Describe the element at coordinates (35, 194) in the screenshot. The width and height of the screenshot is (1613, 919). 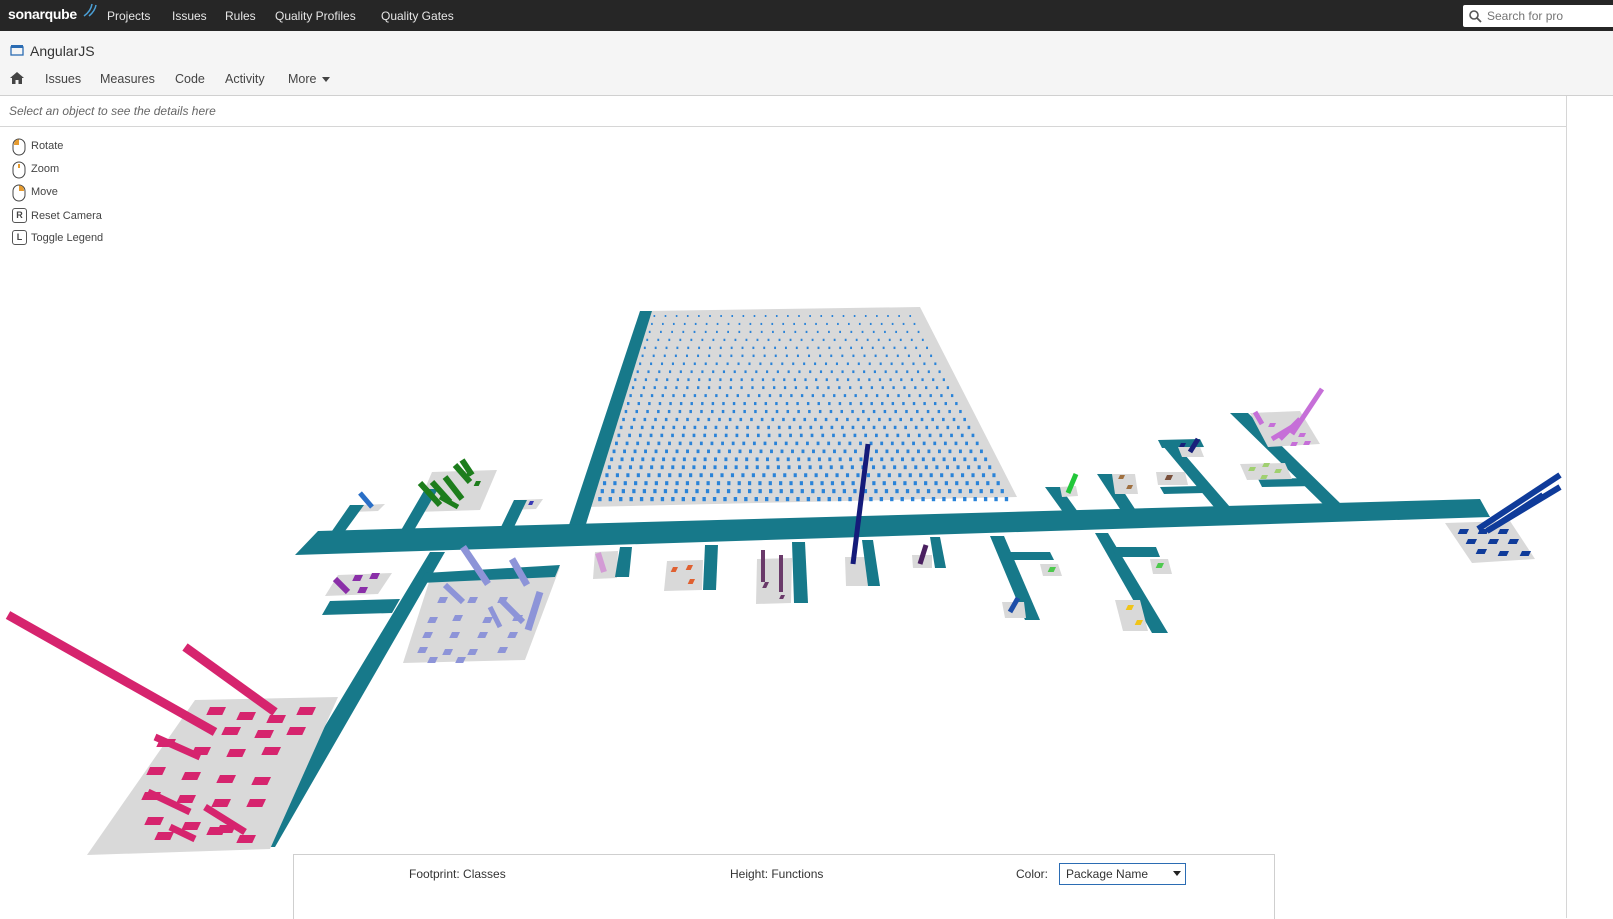
I see `control-move: Move` at that location.